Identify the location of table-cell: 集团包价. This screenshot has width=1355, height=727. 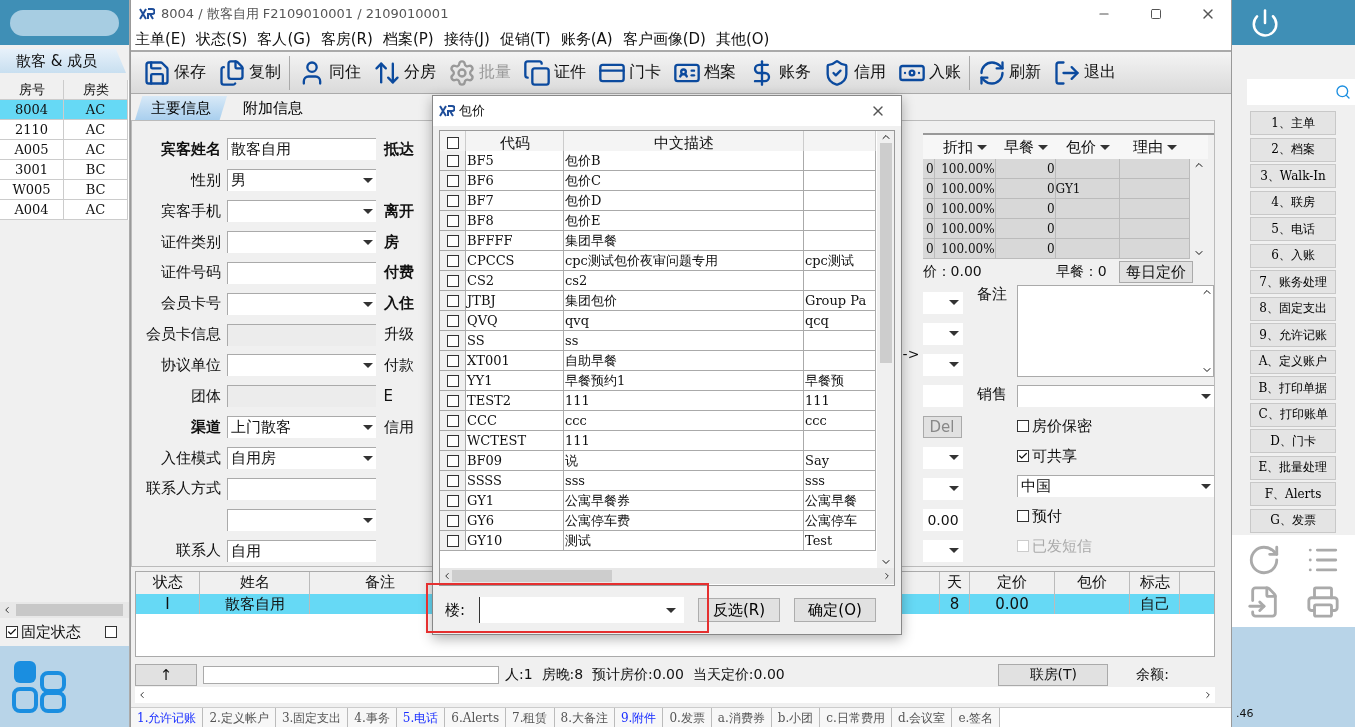
(684, 301).